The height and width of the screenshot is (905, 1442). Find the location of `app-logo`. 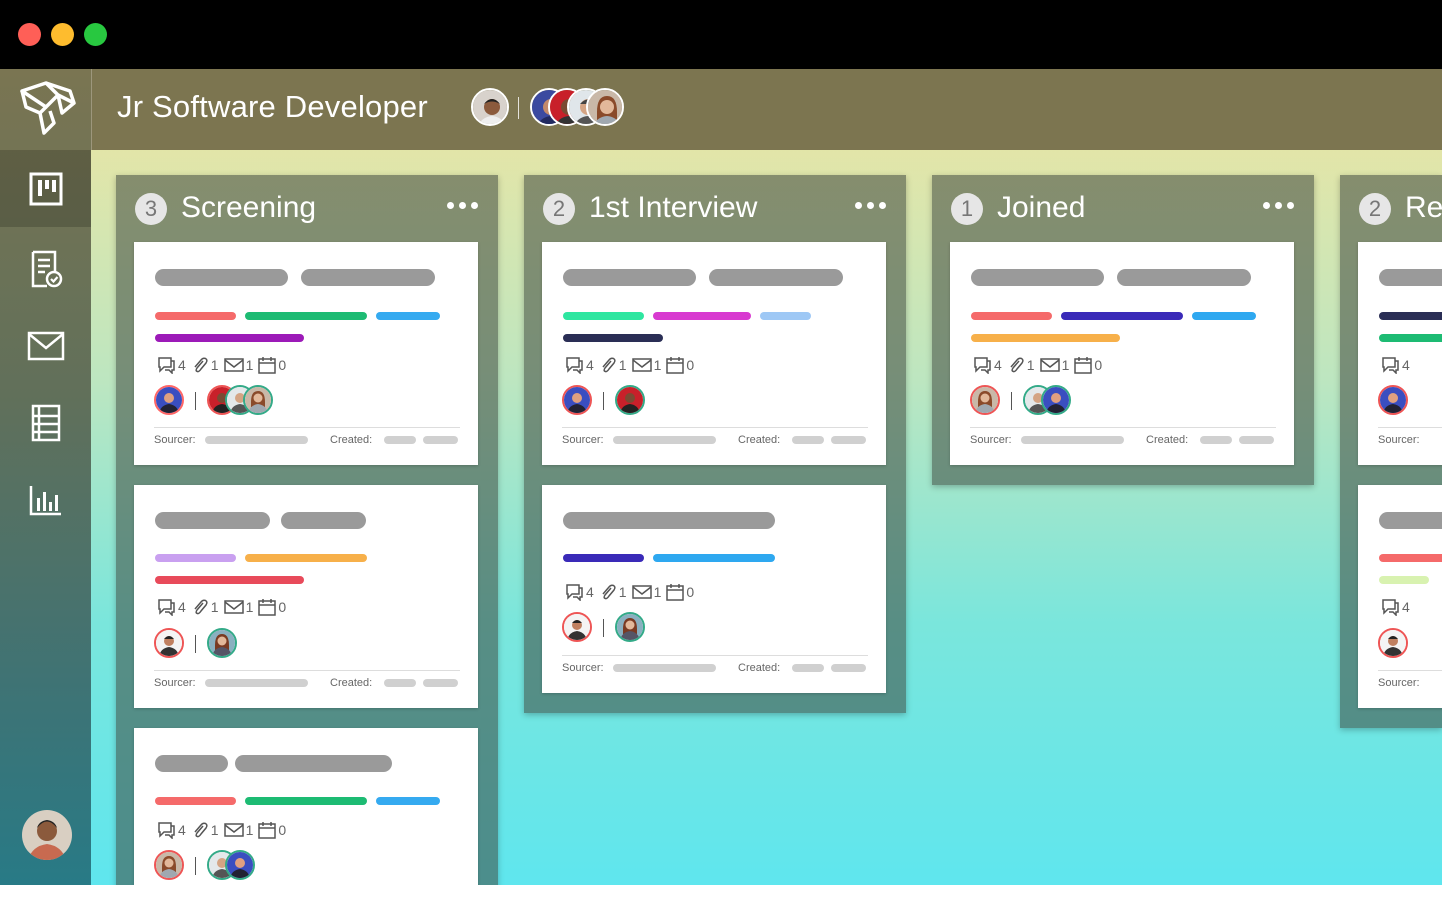

app-logo is located at coordinates (45, 109).